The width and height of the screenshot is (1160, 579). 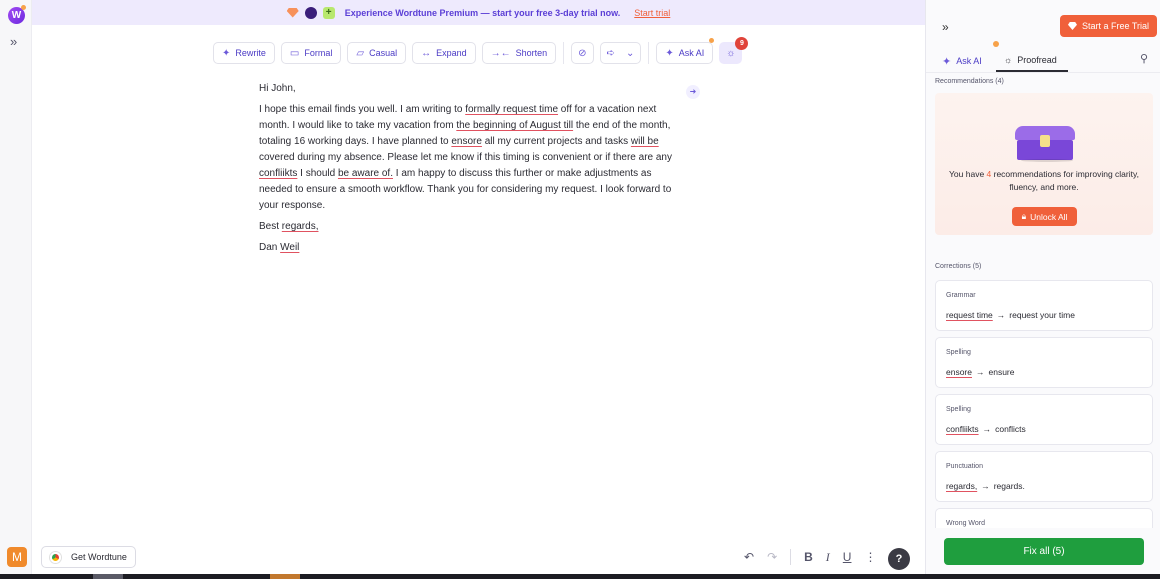 What do you see at coordinates (749, 557) in the screenshot?
I see `undo-icon: ↶` at bounding box center [749, 557].